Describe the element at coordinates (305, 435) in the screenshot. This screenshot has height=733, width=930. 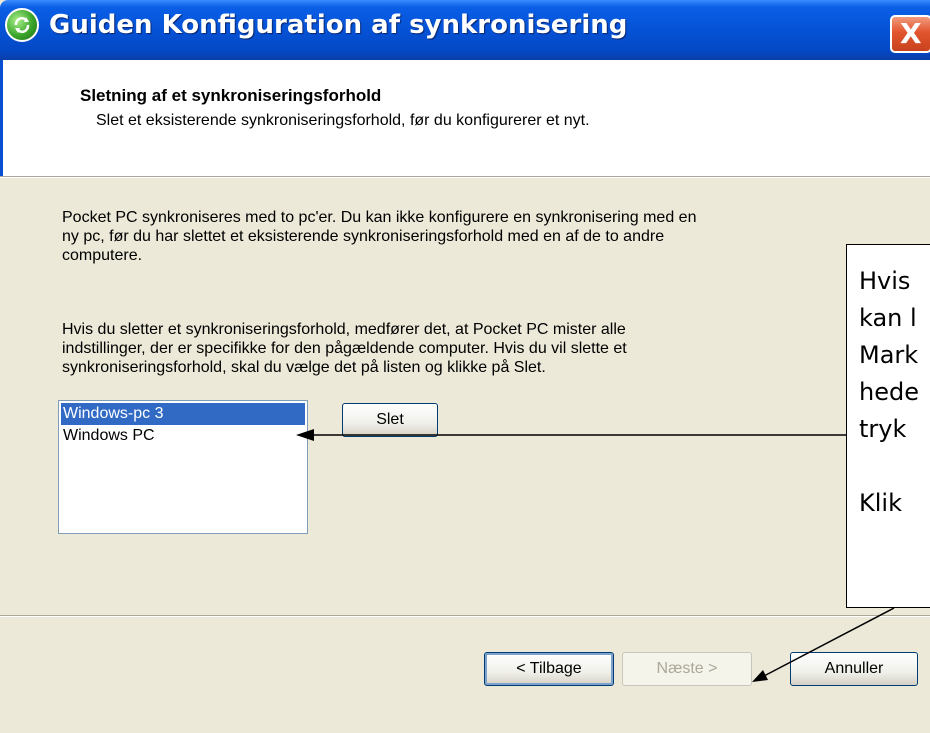
I see `arrow-to-list-head` at that location.